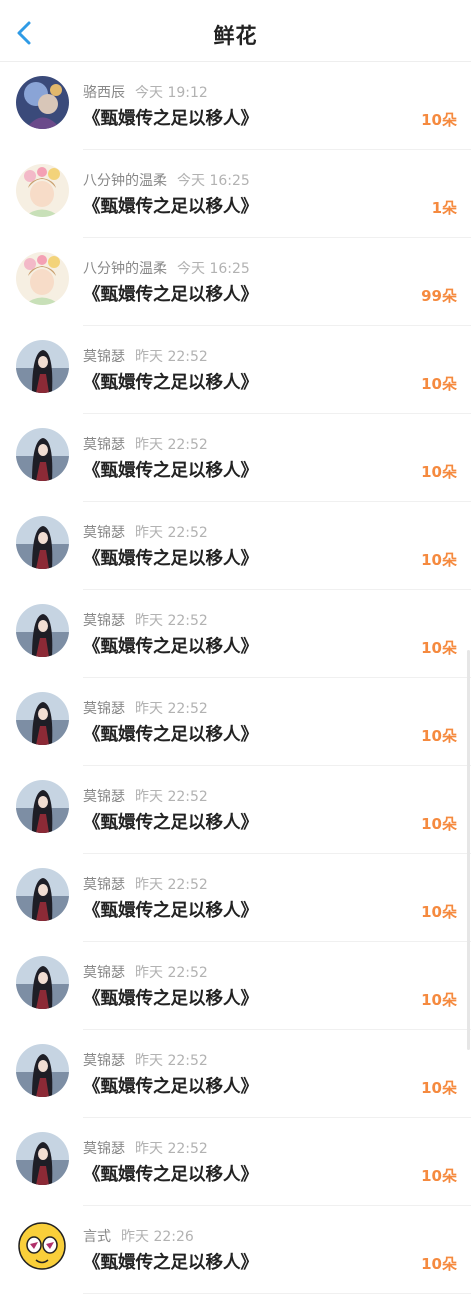 Image resolution: width=471 pixels, height=1294 pixels. I want to click on flower-count: 1朵, so click(444, 208).